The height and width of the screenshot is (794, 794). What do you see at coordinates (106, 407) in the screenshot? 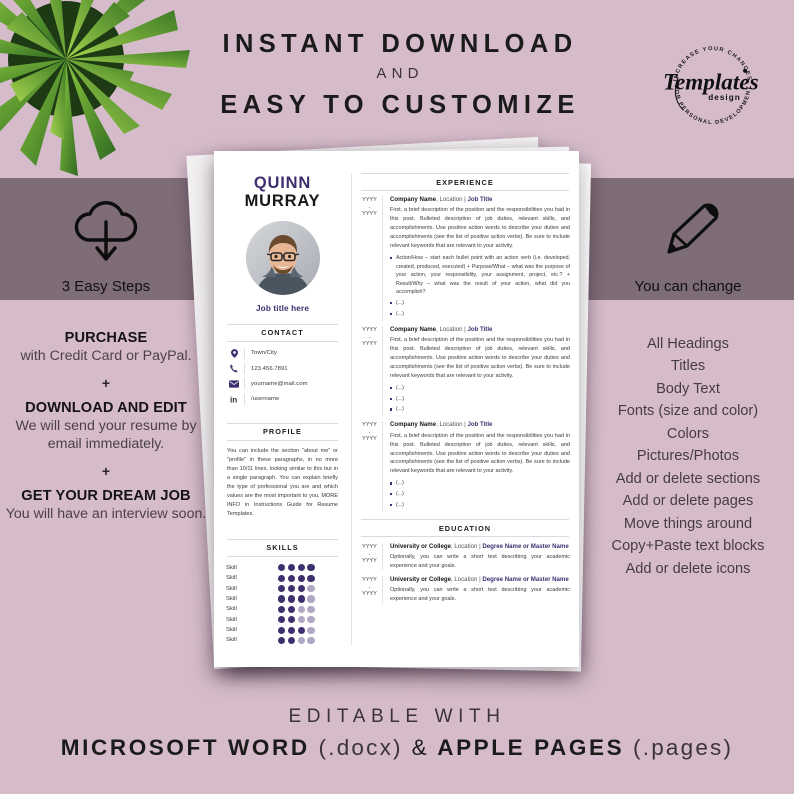
I see `step-2-title: DOWNLOAD AND EDIT` at bounding box center [106, 407].